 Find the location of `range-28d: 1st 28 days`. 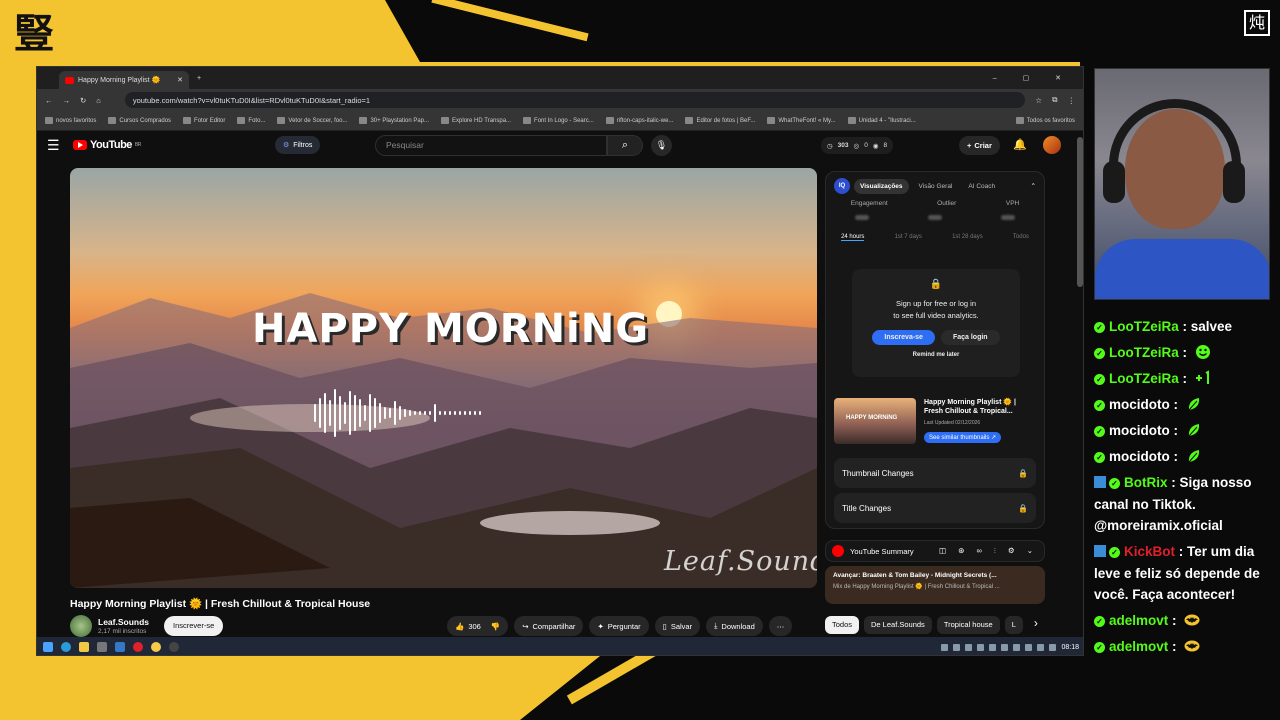

range-28d: 1st 28 days is located at coordinates (967, 237).